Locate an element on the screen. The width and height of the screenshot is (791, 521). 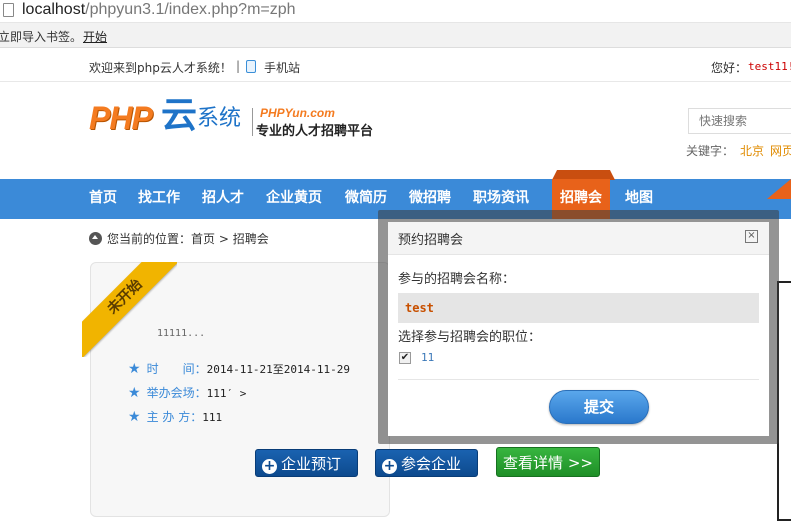
fair-organizer-row: ★ 主 办 方：111 is located at coordinates (175, 416).